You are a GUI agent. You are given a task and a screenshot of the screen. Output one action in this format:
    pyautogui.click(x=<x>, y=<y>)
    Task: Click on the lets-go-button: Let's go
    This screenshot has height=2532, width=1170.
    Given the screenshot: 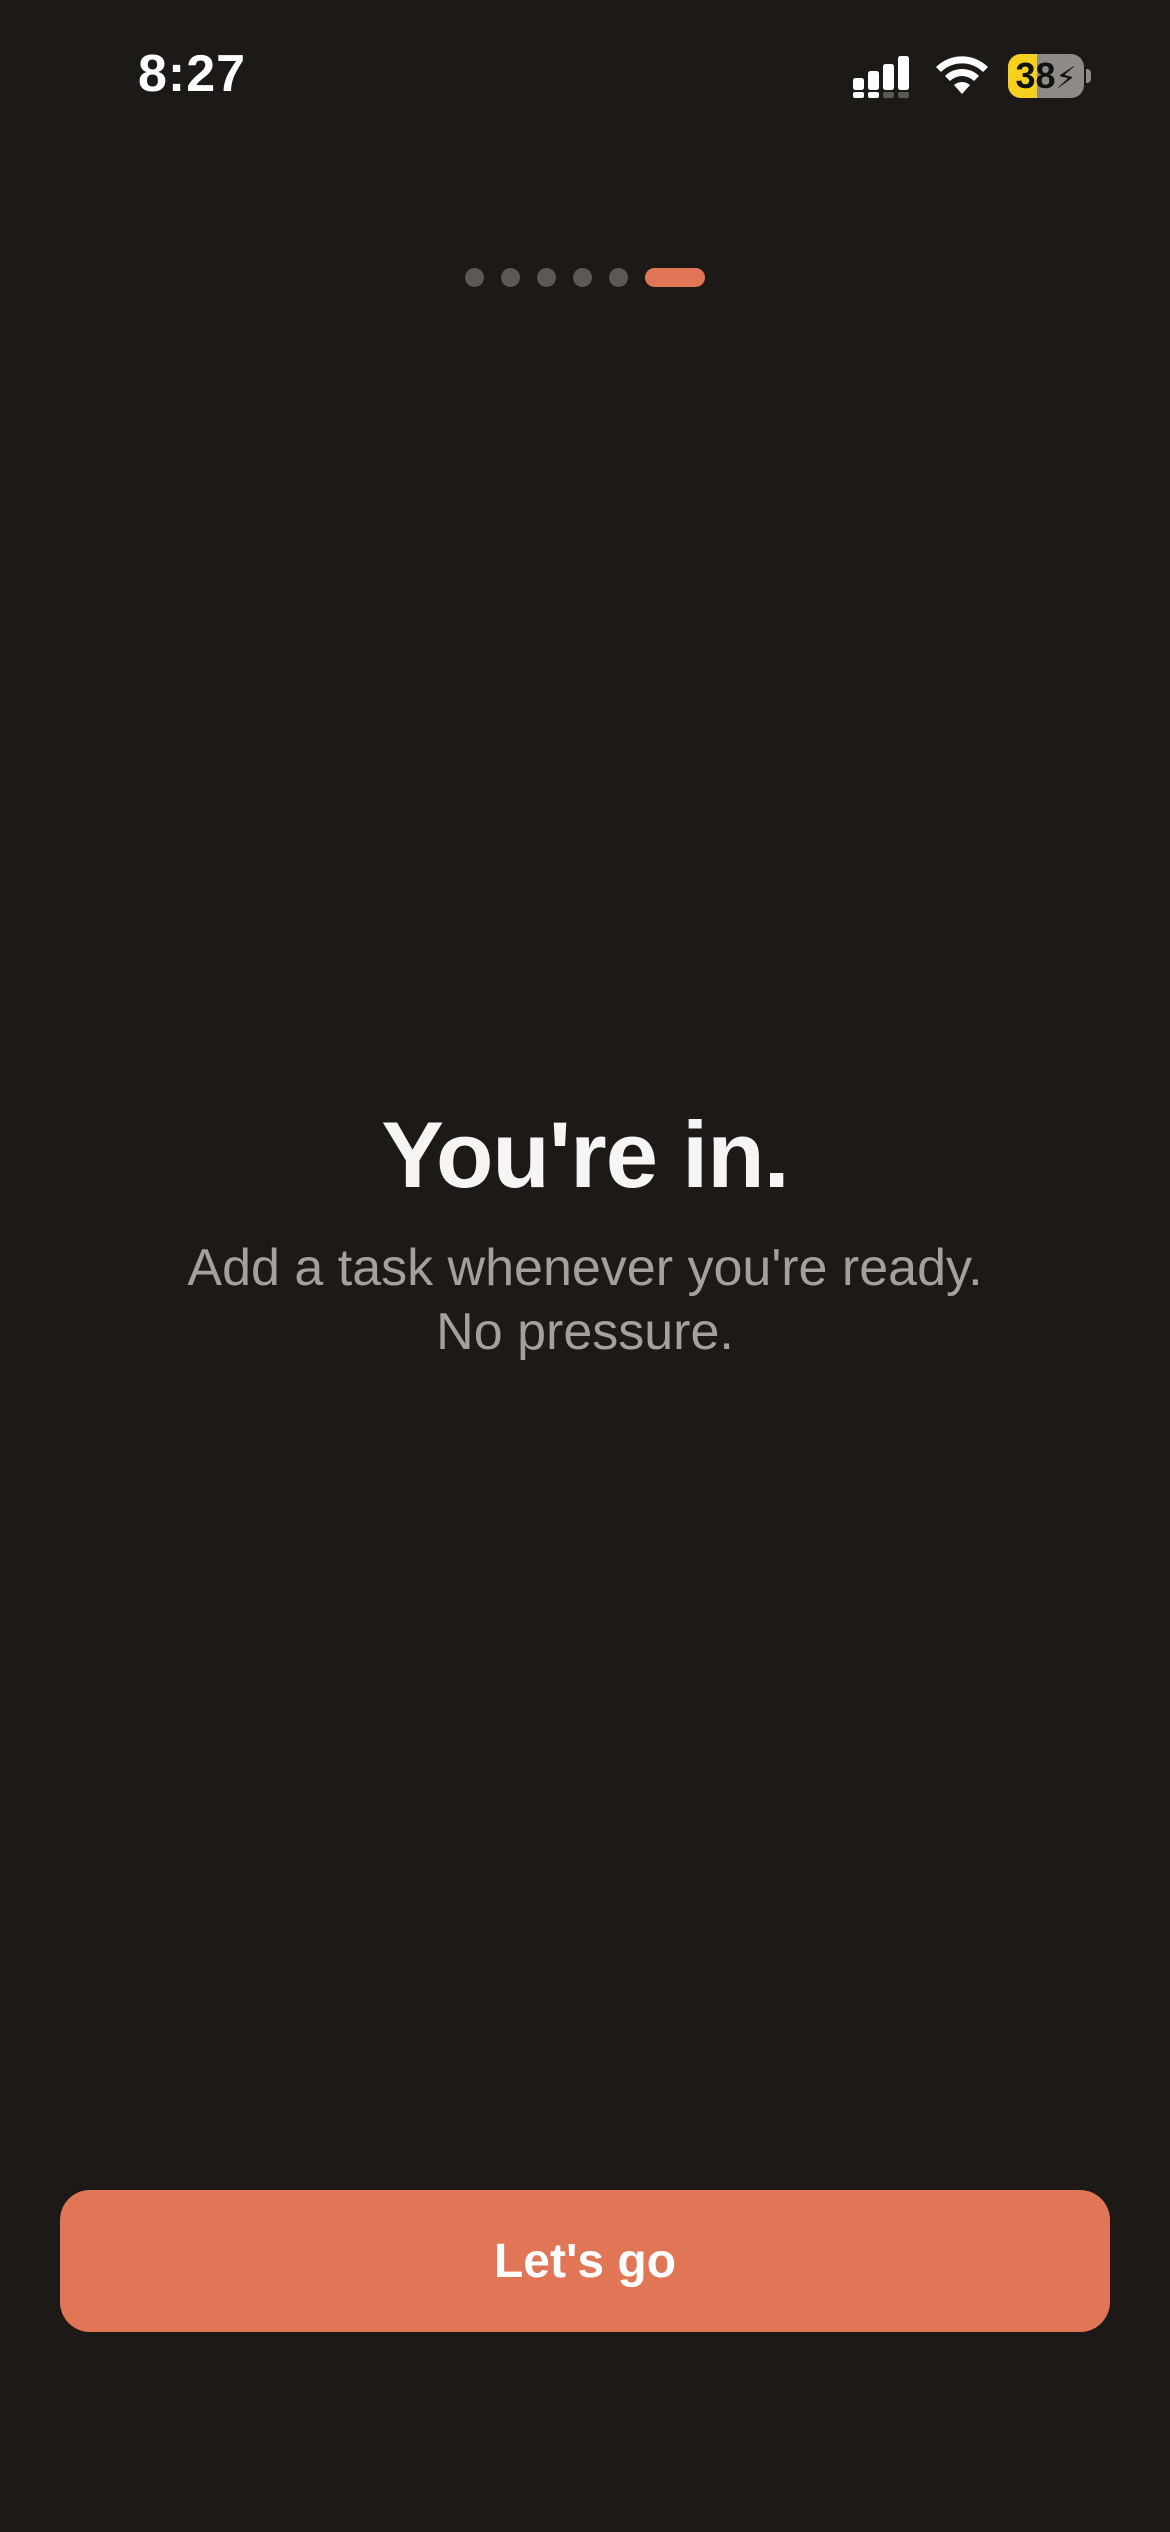 What is the action you would take?
    pyautogui.click(x=585, y=2261)
    